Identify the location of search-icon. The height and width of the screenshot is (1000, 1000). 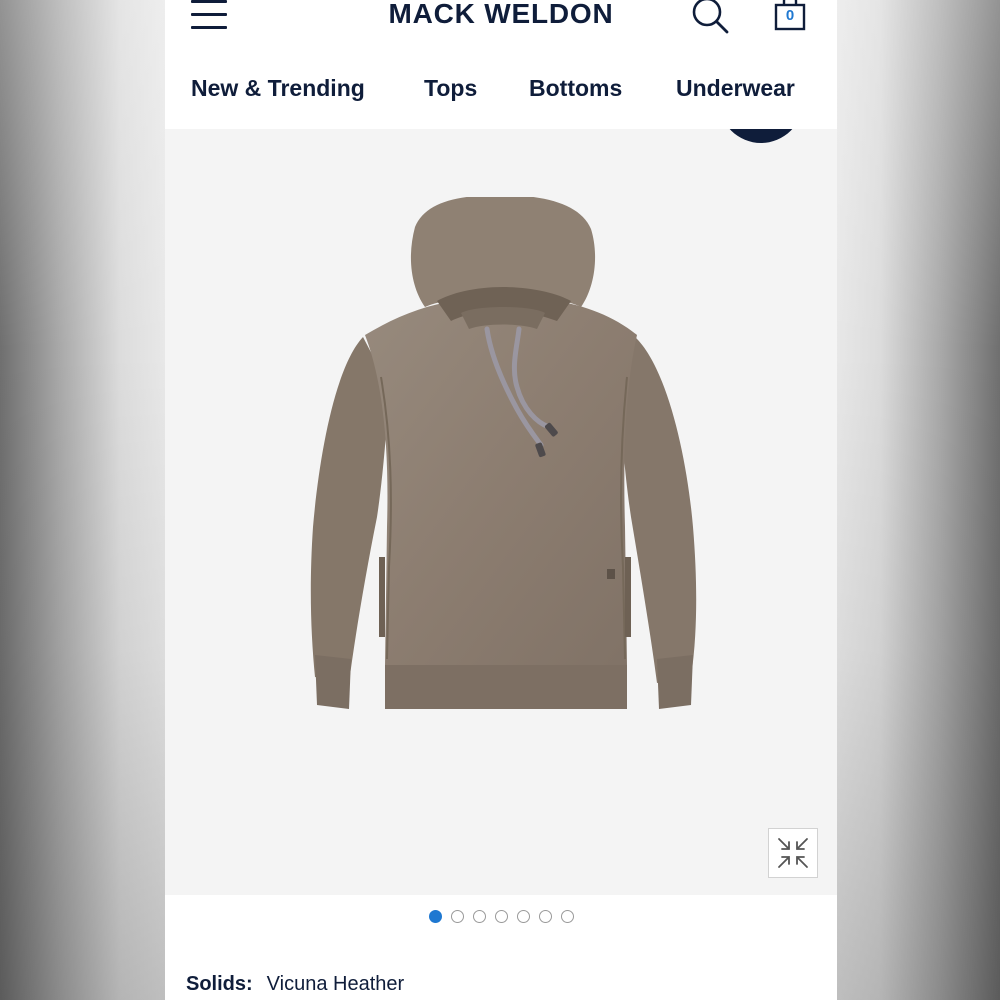
(711, 18).